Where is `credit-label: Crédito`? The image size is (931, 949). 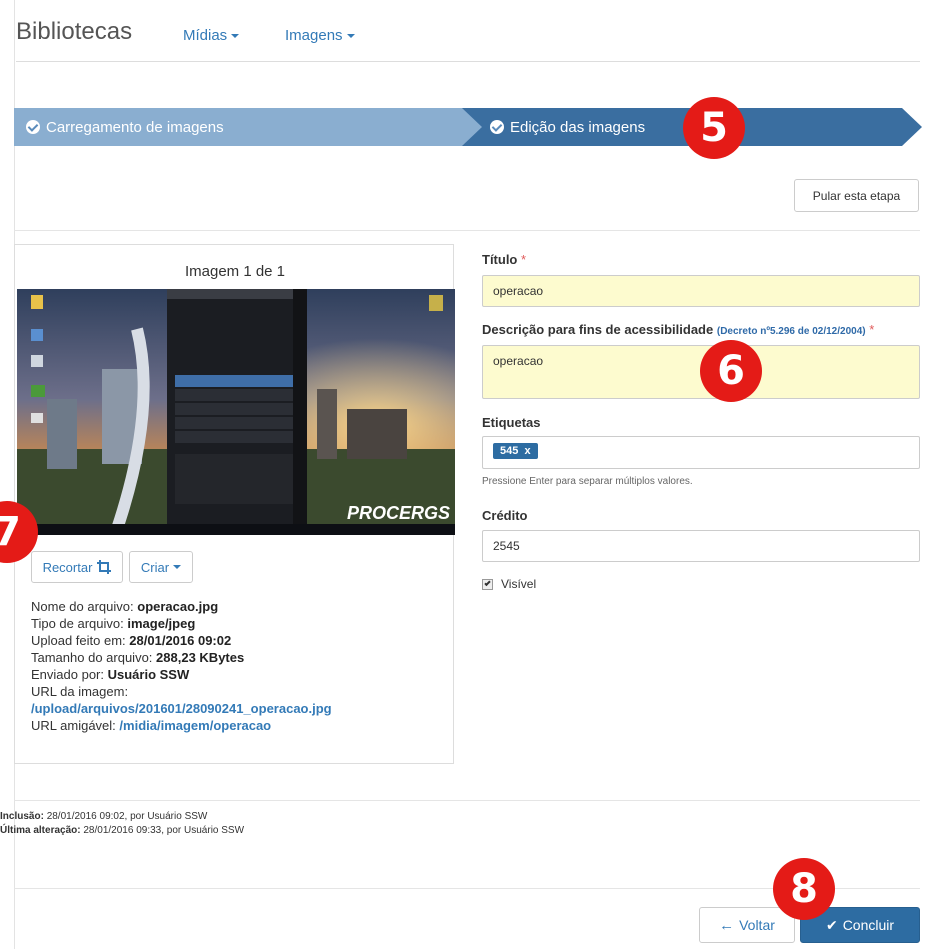
credit-label: Crédito is located at coordinates (505, 515).